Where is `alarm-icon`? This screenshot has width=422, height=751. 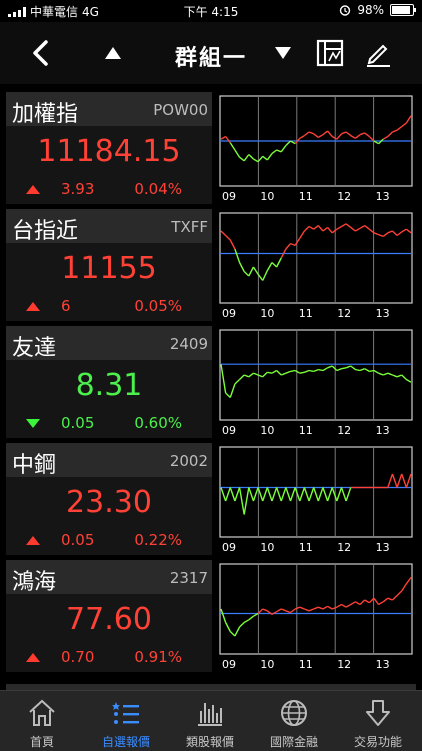
alarm-icon is located at coordinates (345, 10).